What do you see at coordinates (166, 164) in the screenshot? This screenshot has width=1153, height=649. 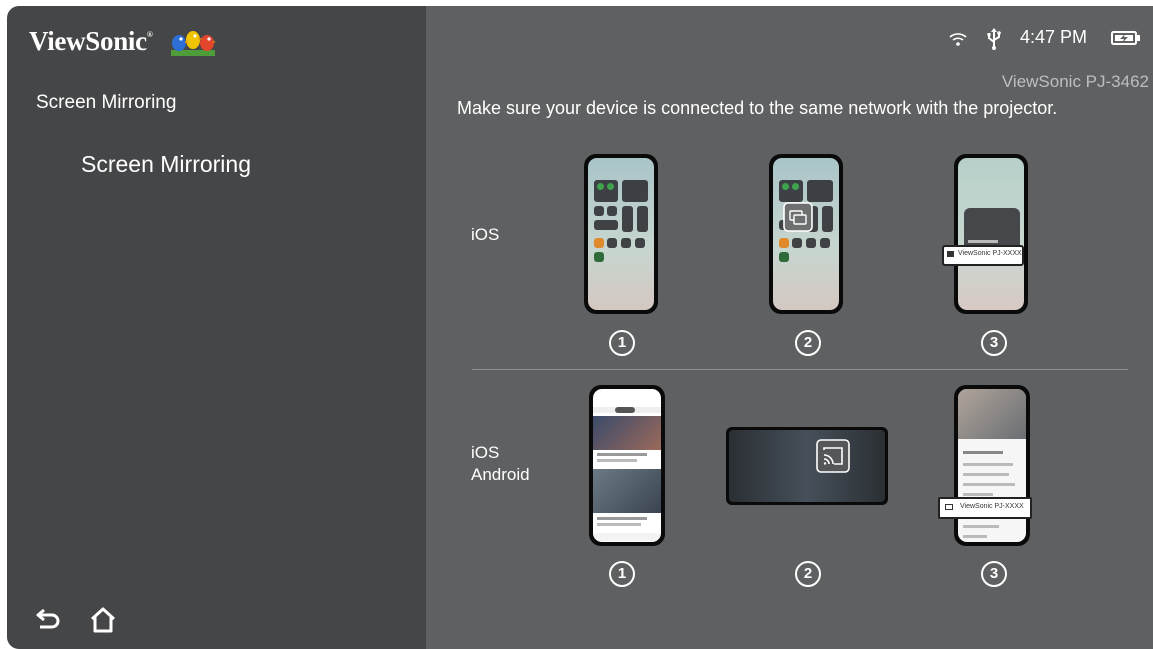 I see `sidebar-item-screen-mirroring: Screen Mirroring` at bounding box center [166, 164].